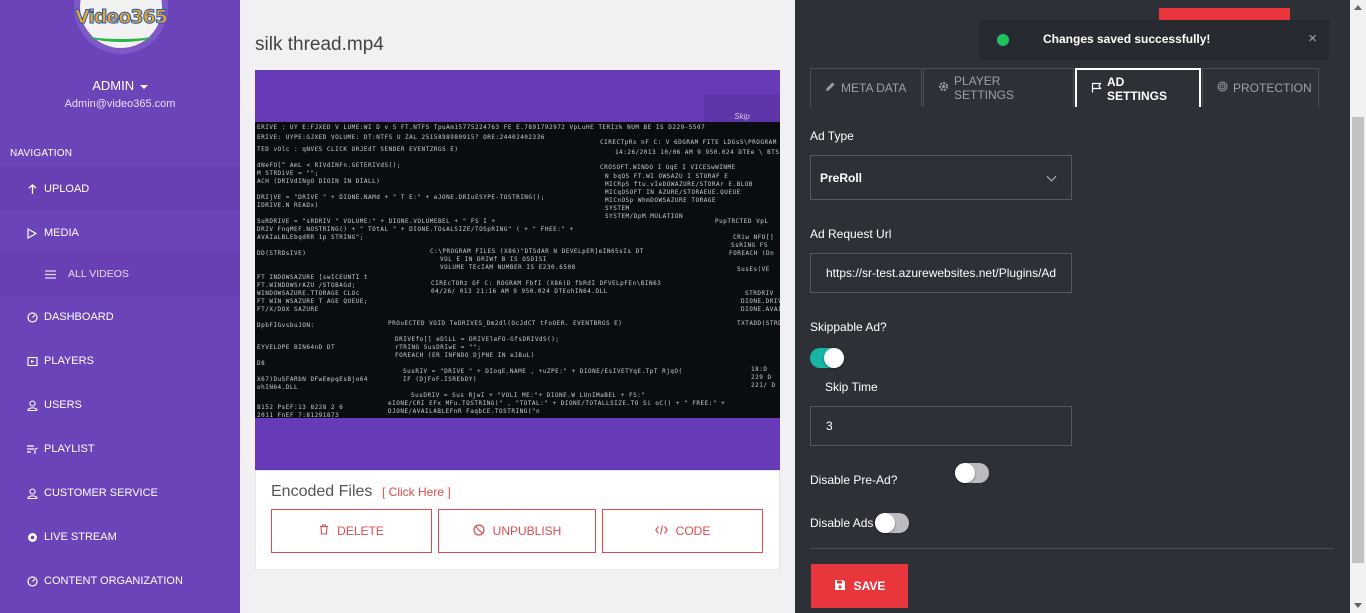 Image resolution: width=1366 pixels, height=613 pixels. I want to click on delete-label: DELETE, so click(360, 531).